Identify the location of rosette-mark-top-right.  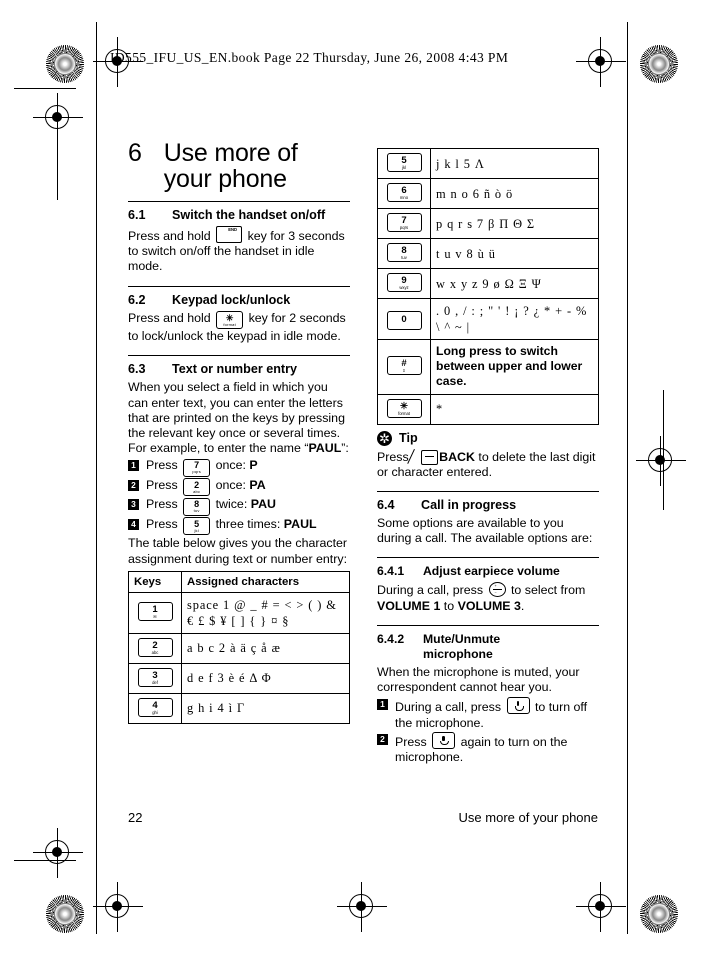
(659, 64).